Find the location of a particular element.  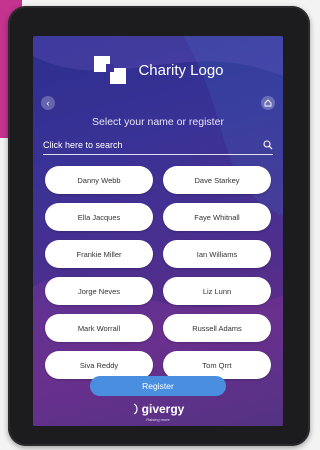

search-placeholder: Click here to search is located at coordinates (83, 145).